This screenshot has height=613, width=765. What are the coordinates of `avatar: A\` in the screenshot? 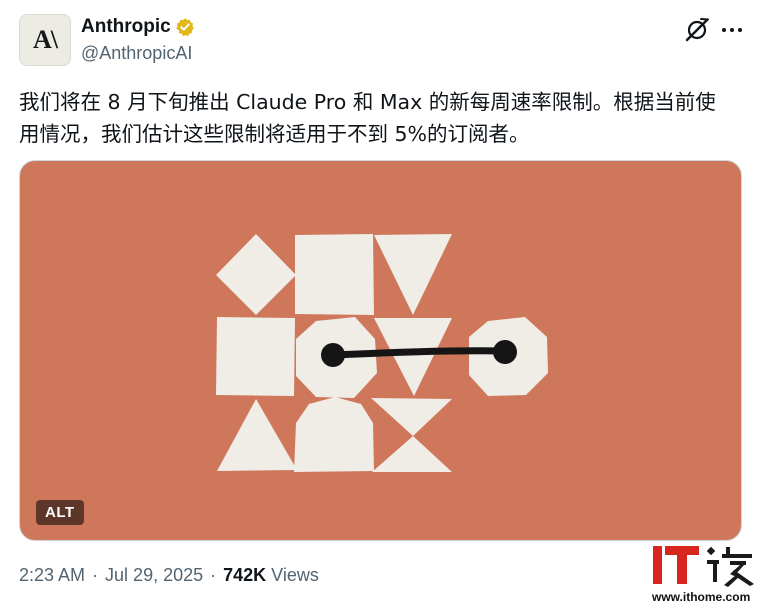 It's located at (45, 40).